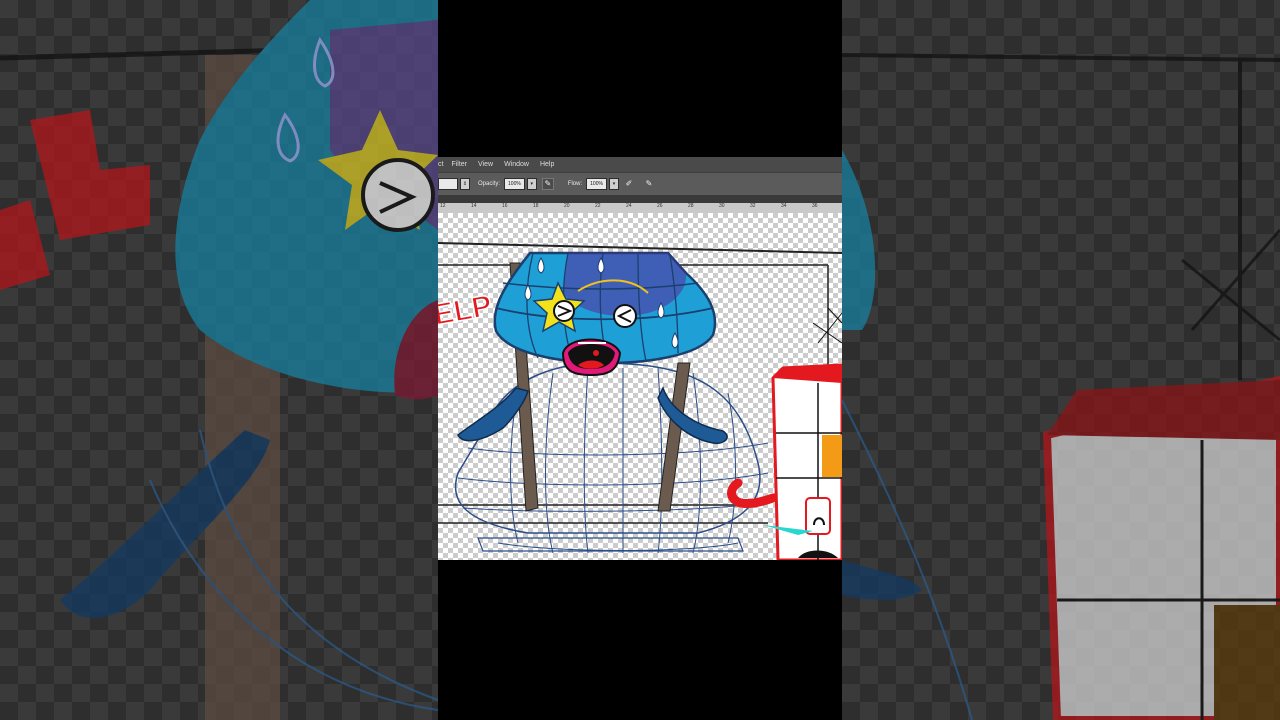 The height and width of the screenshot is (720, 1280). What do you see at coordinates (575, 184) in the screenshot?
I see `flow-label: Flow:` at bounding box center [575, 184].